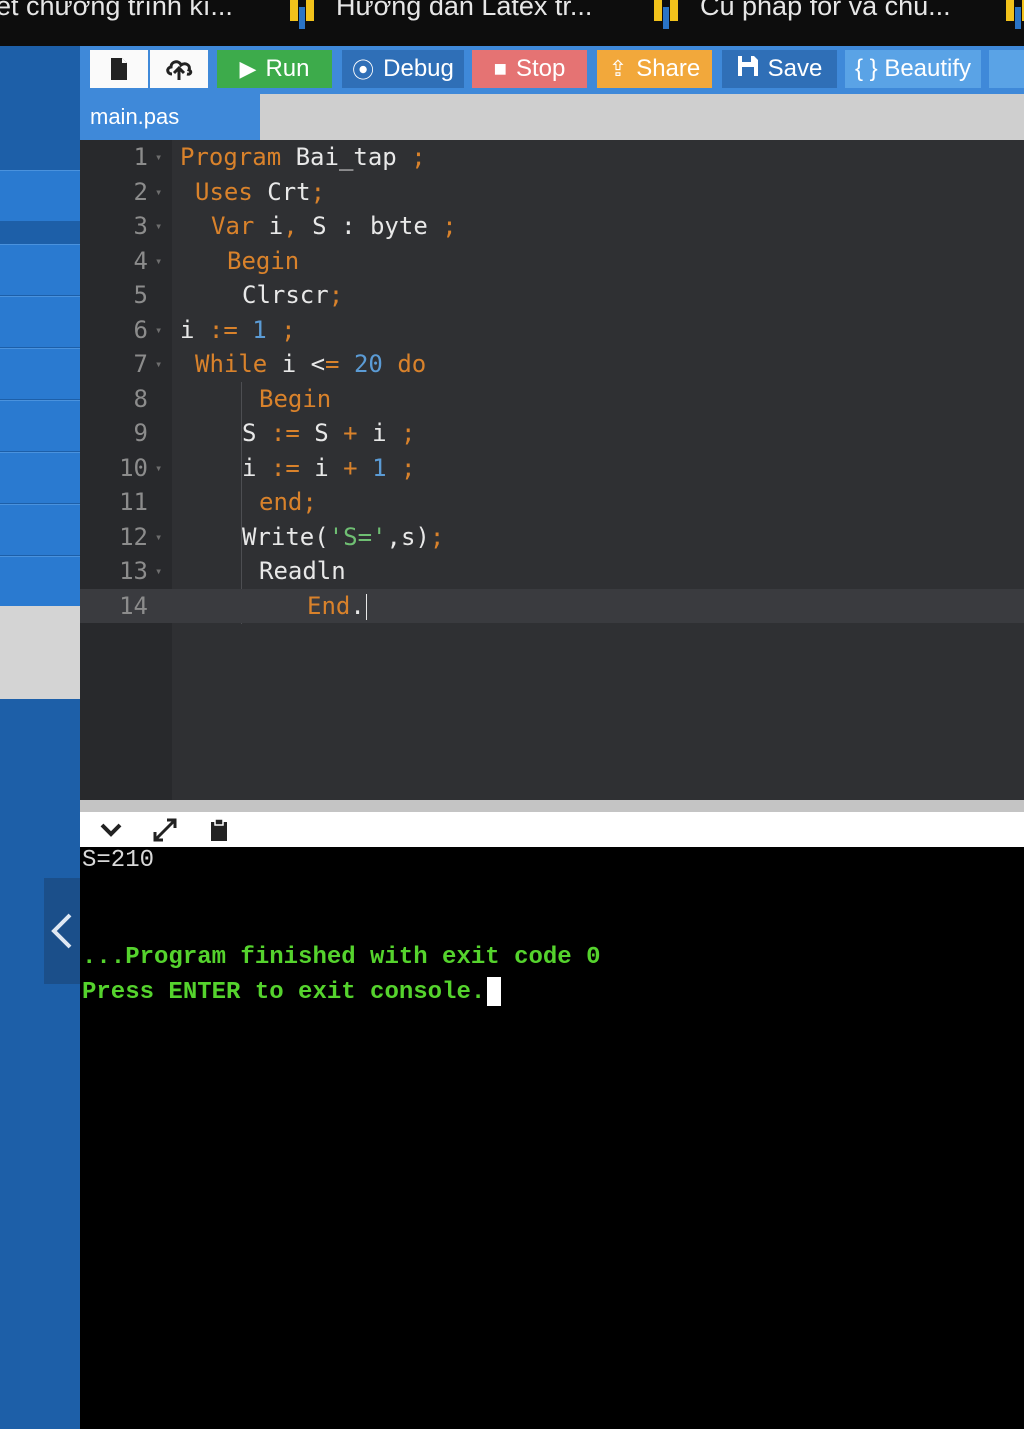 This screenshot has width=1024, height=1429. What do you see at coordinates (552, 226) in the screenshot?
I see `code-line: 3 ▾ Var i, S : byte ;` at bounding box center [552, 226].